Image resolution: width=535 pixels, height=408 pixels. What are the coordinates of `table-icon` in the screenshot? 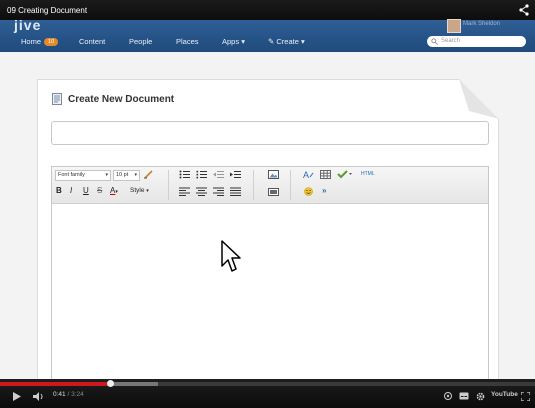 It's located at (325, 174).